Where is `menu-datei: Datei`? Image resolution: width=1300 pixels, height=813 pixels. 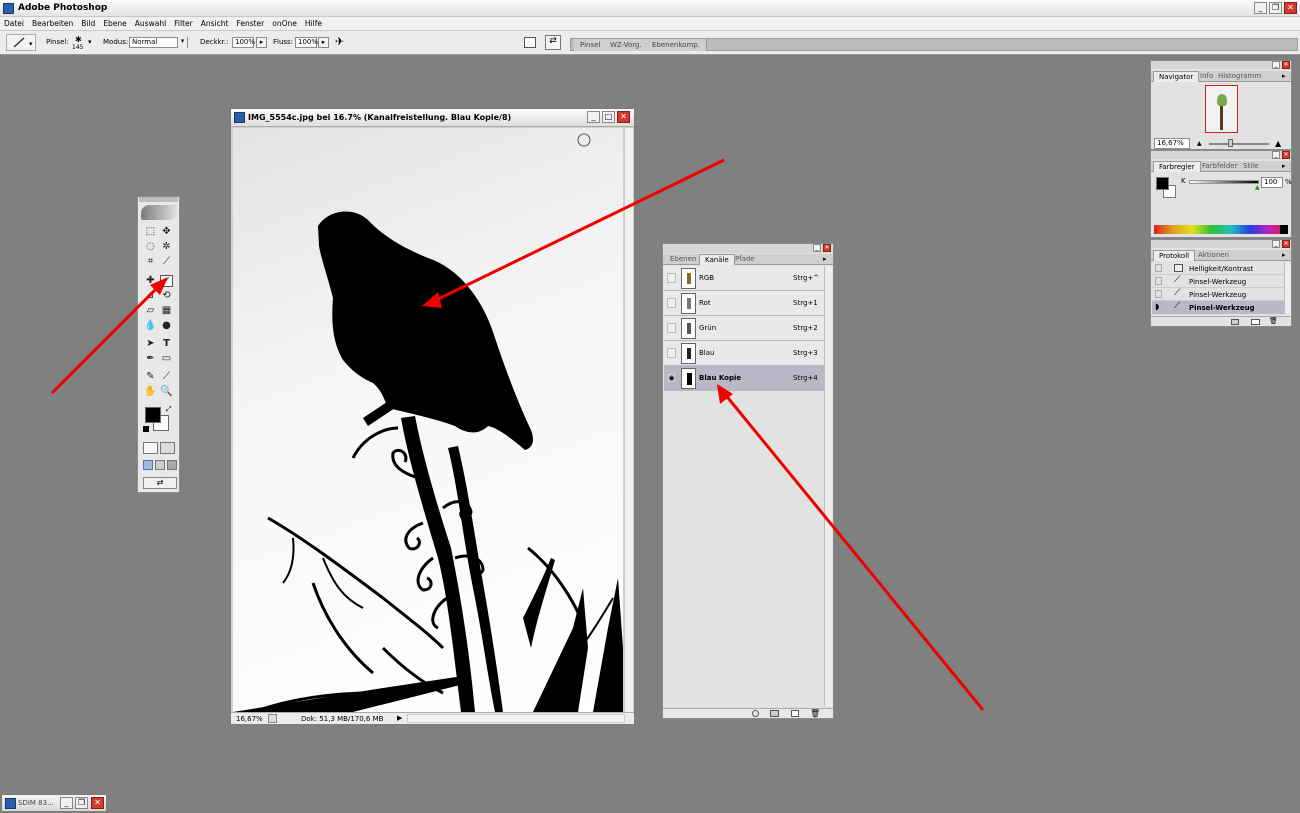 menu-datei: Datei is located at coordinates (14, 23).